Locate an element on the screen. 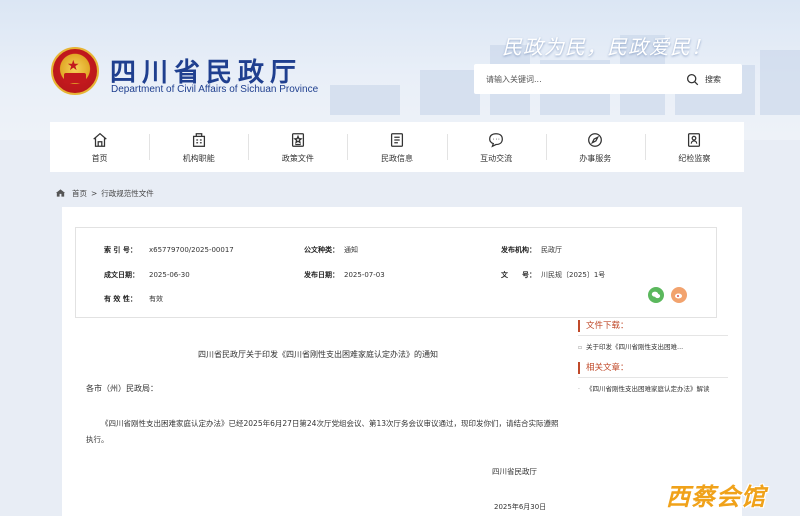 Image resolution: width=800 pixels, height=516 pixels. info-list-icon is located at coordinates (397, 139).